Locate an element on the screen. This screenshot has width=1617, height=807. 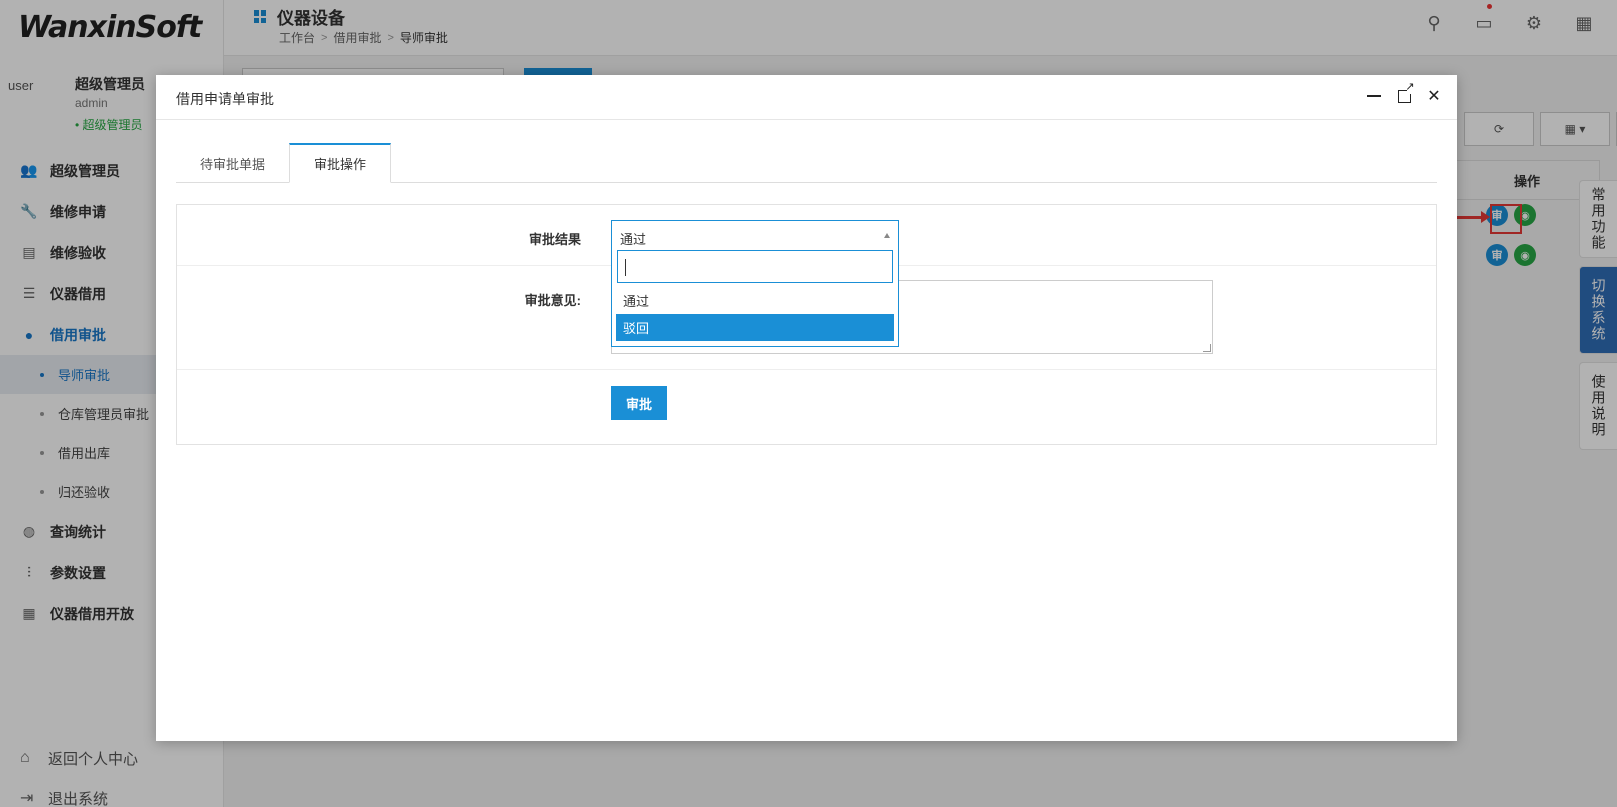
select-option-pass: 通过 is located at coordinates (755, 300).